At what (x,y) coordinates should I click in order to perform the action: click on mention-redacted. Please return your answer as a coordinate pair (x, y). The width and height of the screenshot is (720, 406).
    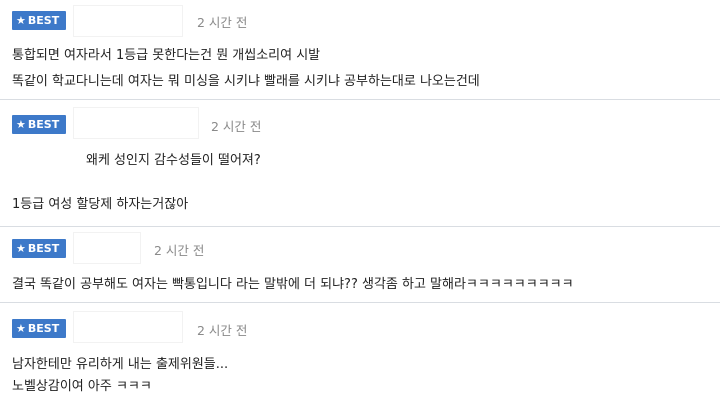
    Looking at the image, I should click on (49, 160).